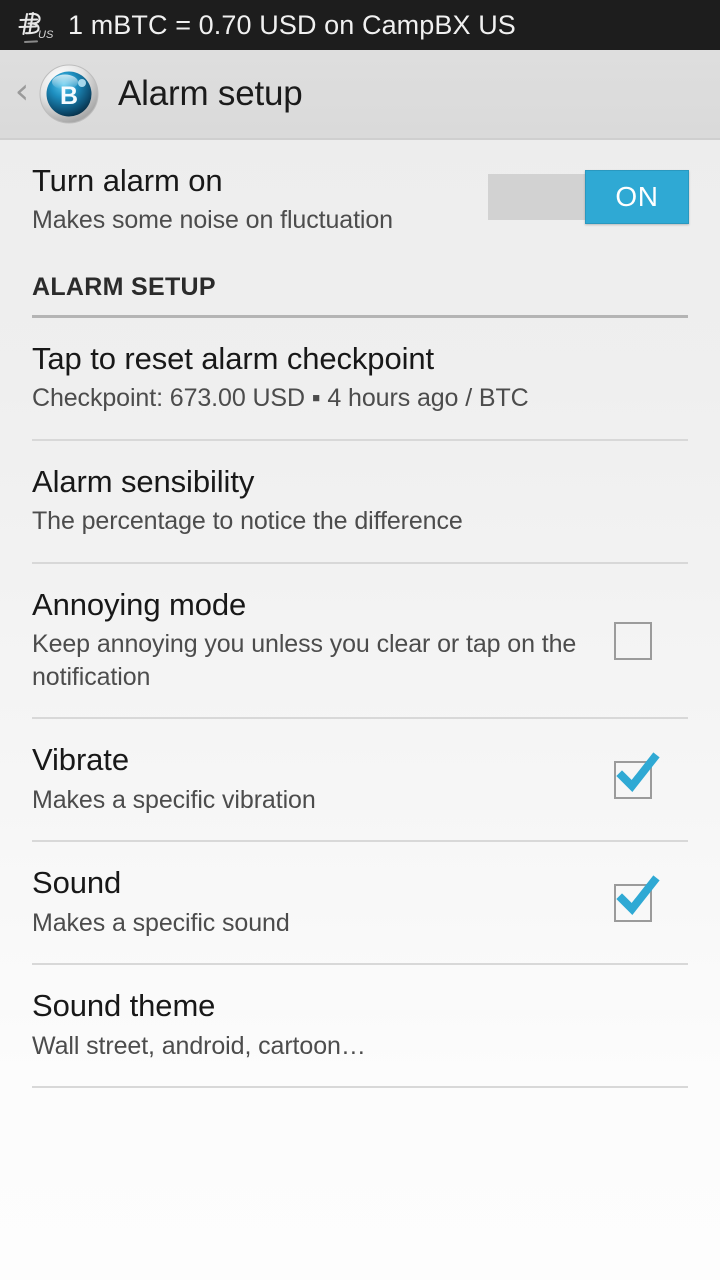 Image resolution: width=720 pixels, height=1280 pixels. I want to click on section-title: ALARM SETUP, so click(124, 286).